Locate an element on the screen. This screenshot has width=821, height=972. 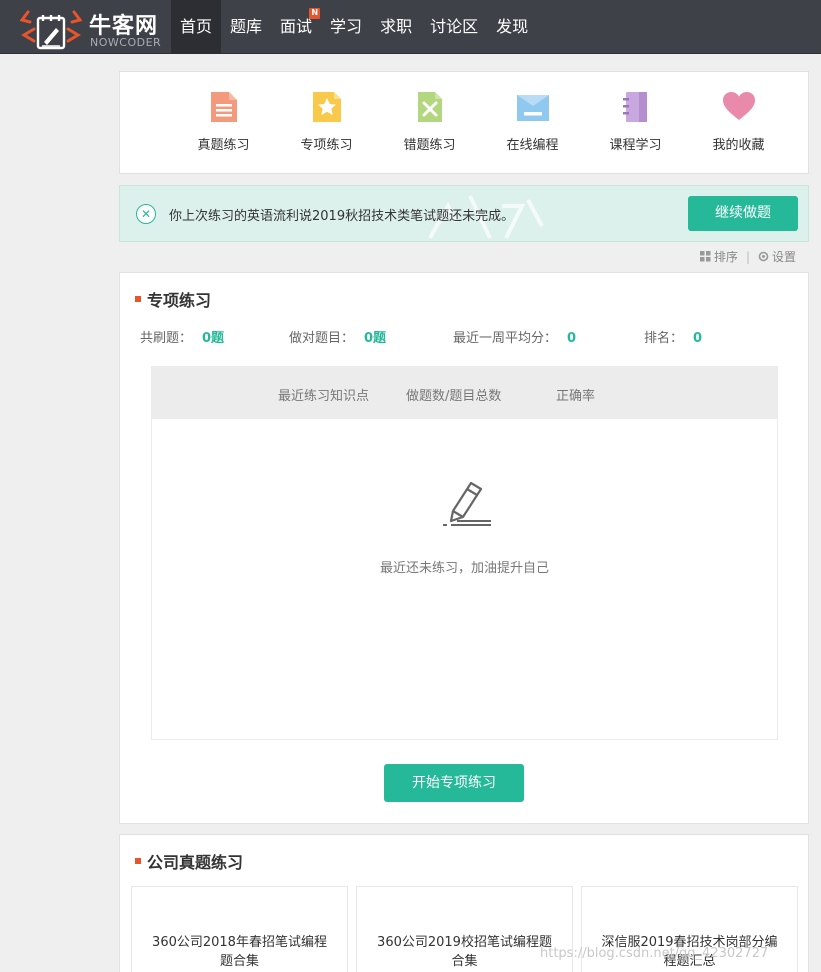
nav-label: 求职 is located at coordinates (396, 26).